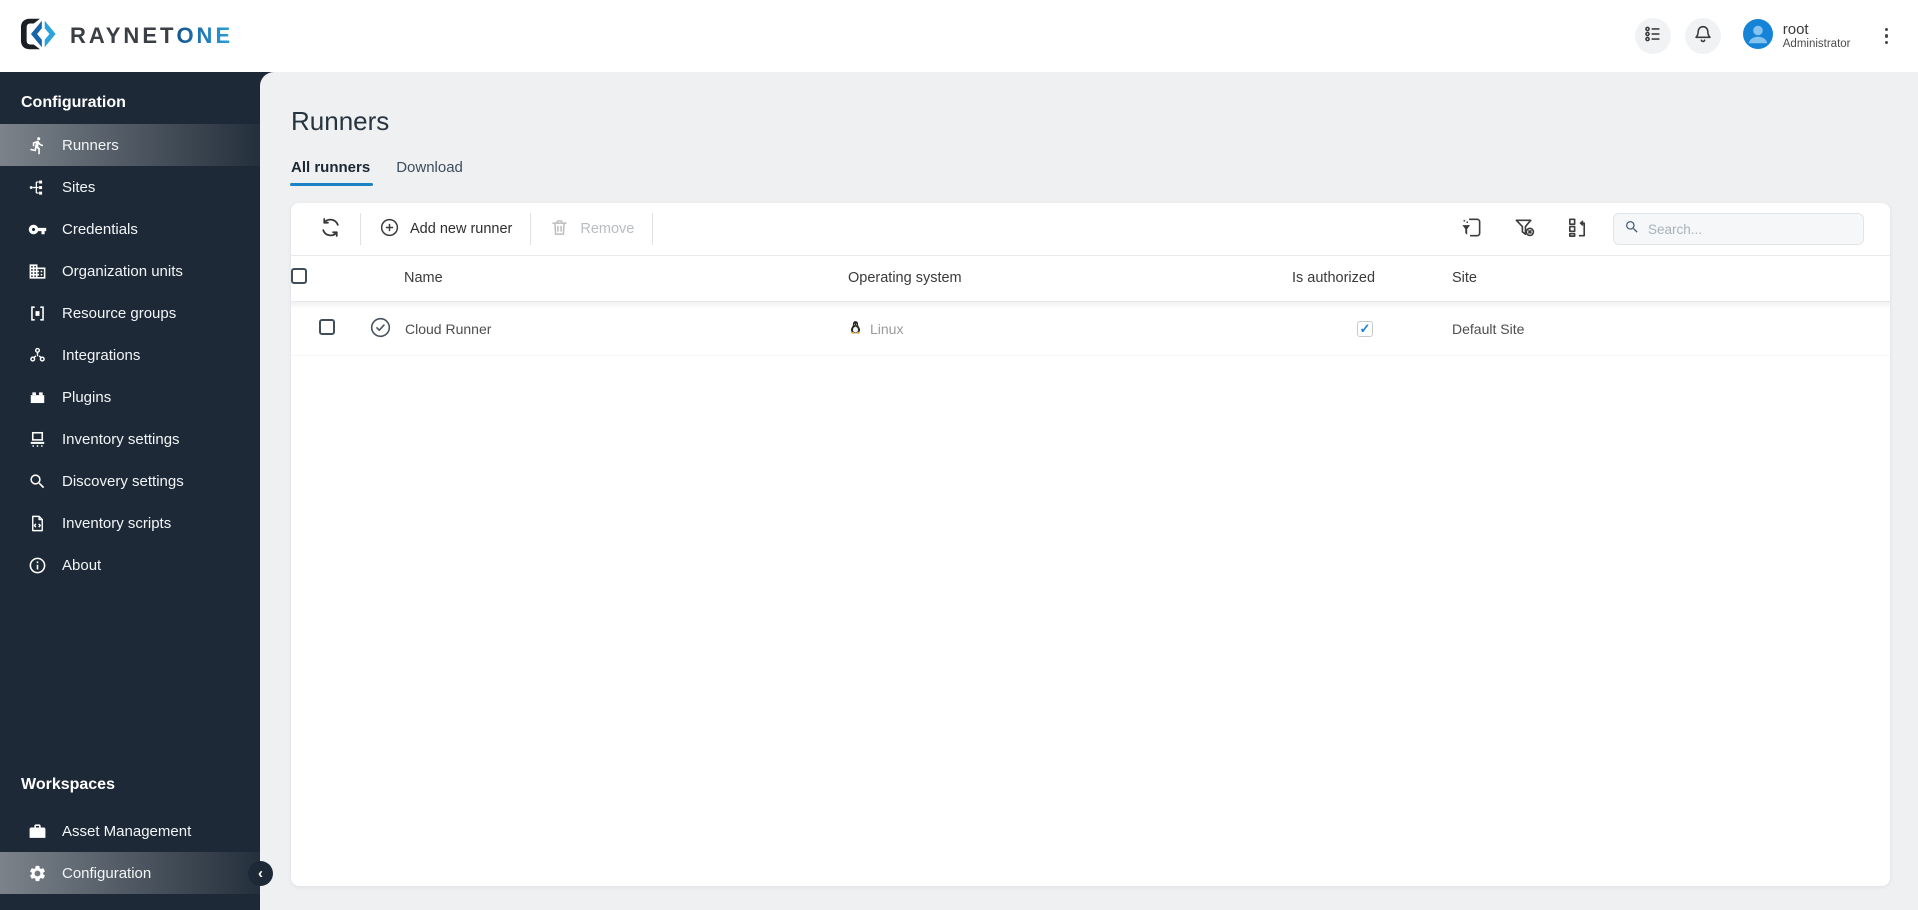 Image resolution: width=1918 pixels, height=910 pixels. Describe the element at coordinates (37, 565) in the screenshot. I see `info-icon` at that location.